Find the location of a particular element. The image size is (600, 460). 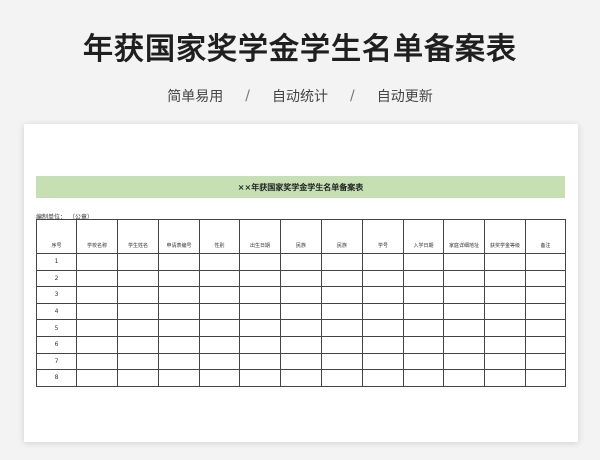

tagline: 简单易用 / 自动统计 / 自动更新 is located at coordinates (300, 96).